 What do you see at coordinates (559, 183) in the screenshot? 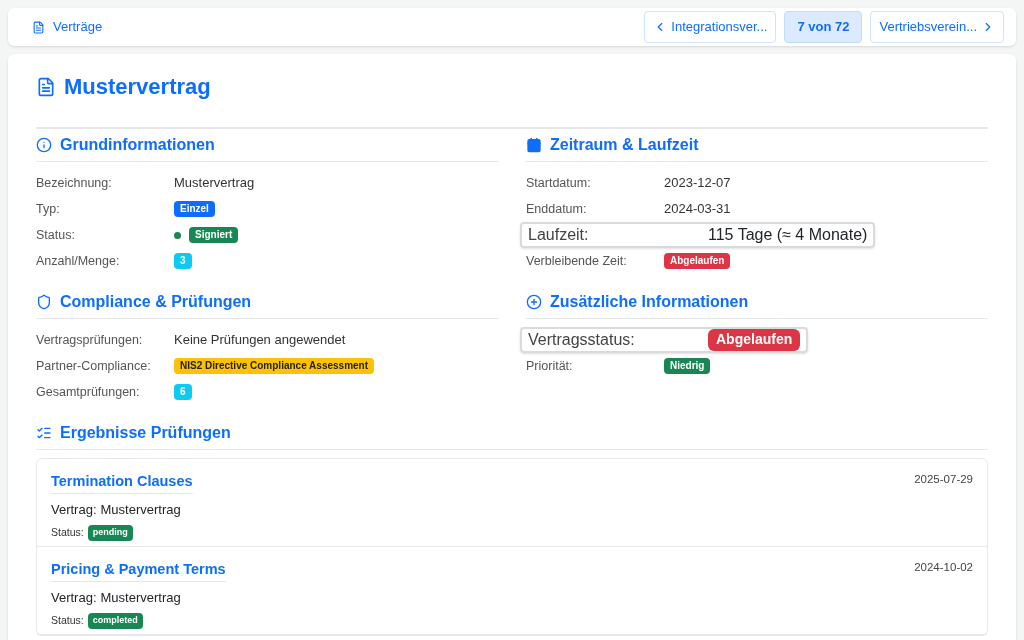
I see `field-label: Startdatum:` at bounding box center [559, 183].